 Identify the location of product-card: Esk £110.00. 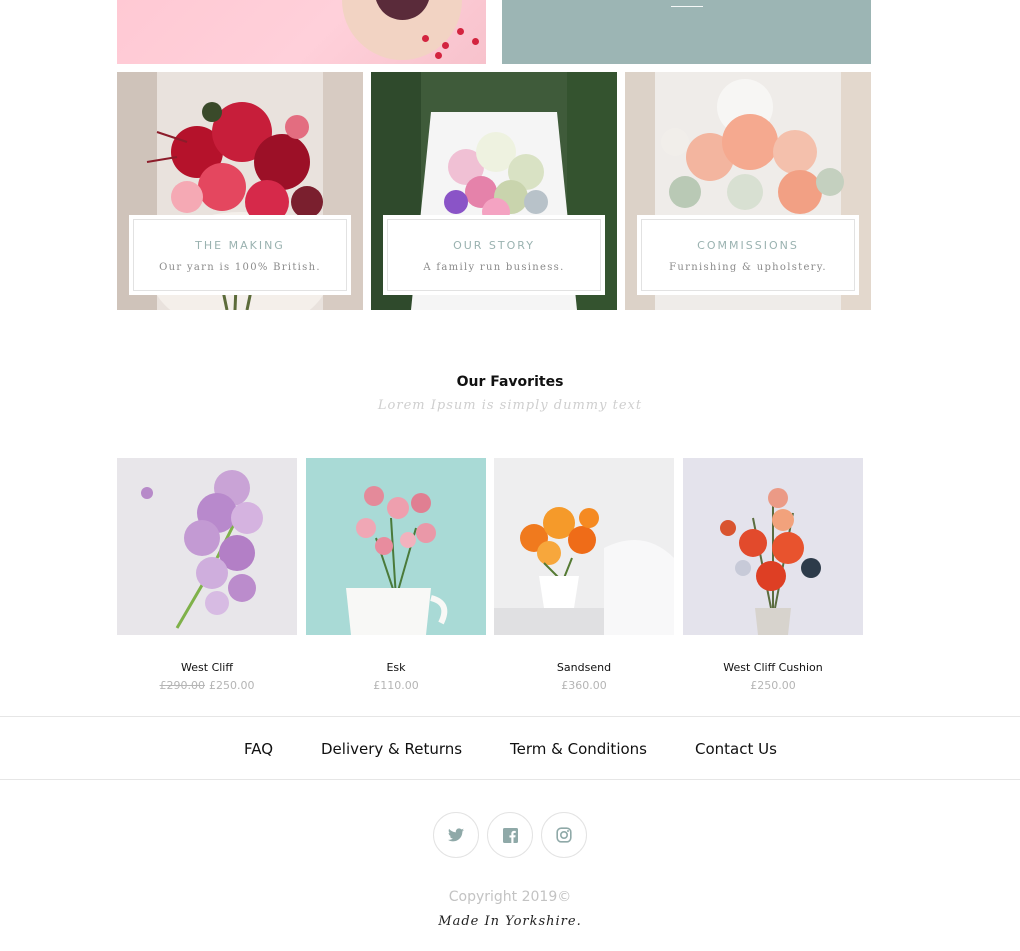
(396, 575).